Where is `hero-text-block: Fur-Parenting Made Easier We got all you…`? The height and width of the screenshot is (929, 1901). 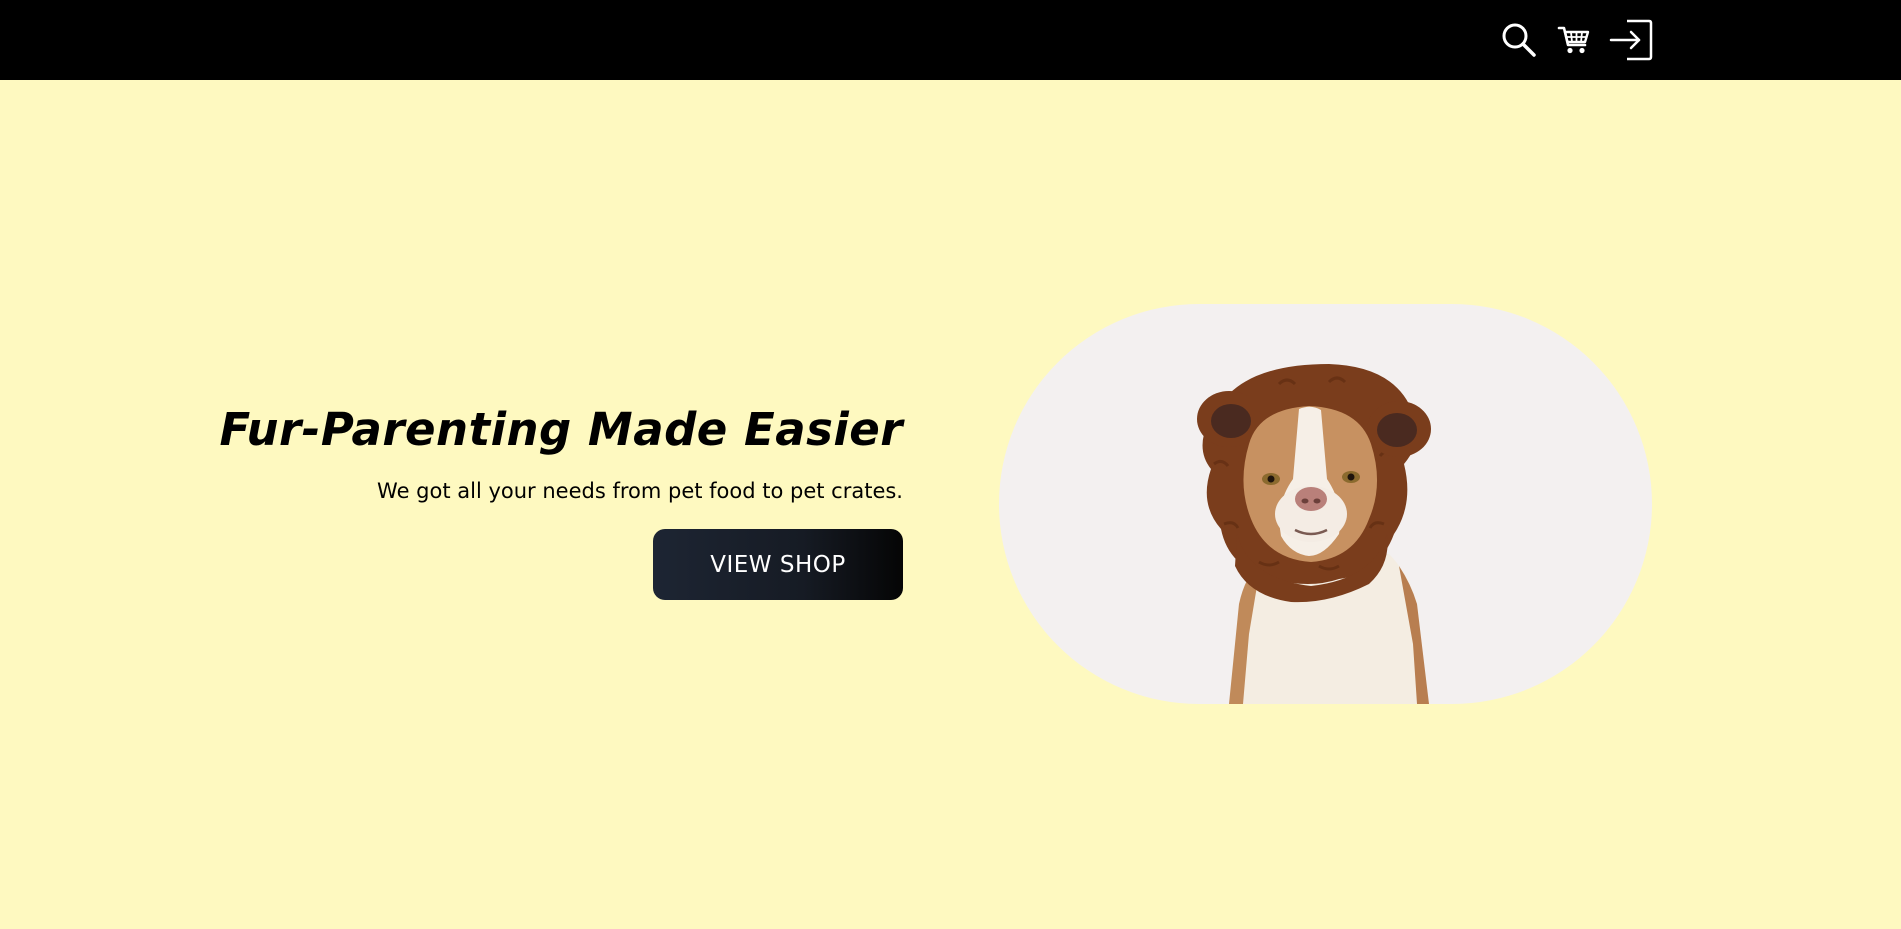
hero-text-block: Fur-Parenting Made Easier We got all you… is located at coordinates (553, 453).